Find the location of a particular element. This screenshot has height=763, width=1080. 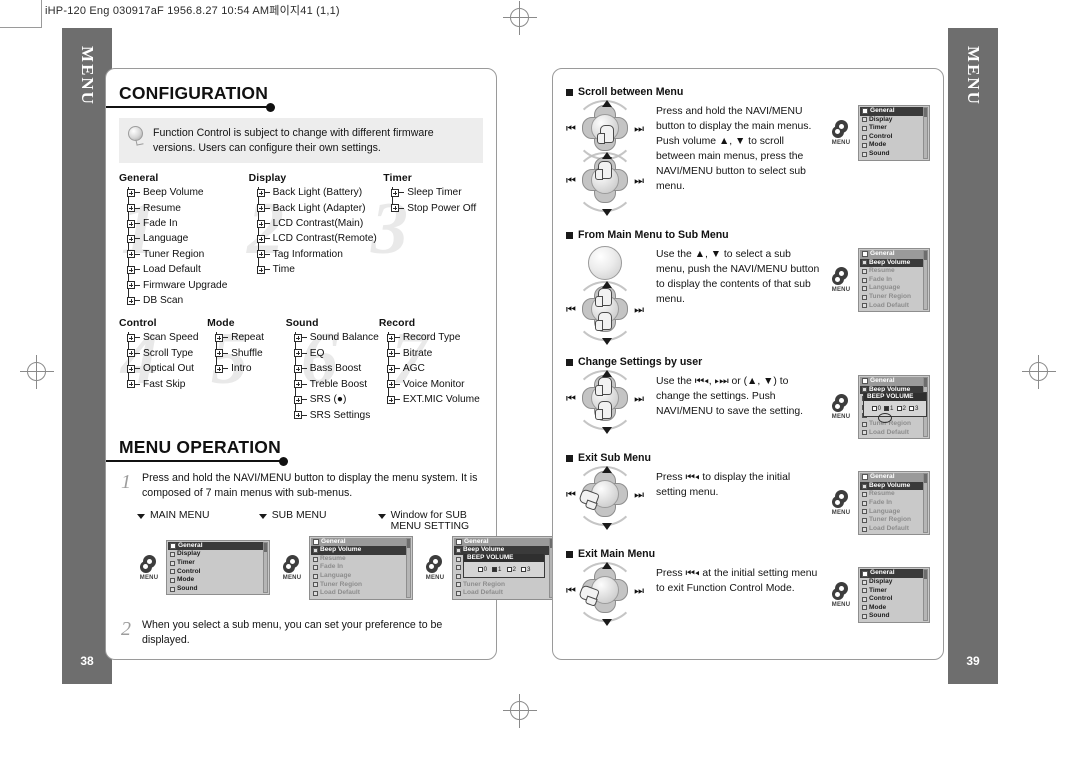

page-title-menu-operation: MENU OPERATION is located at coordinates (200, 446).